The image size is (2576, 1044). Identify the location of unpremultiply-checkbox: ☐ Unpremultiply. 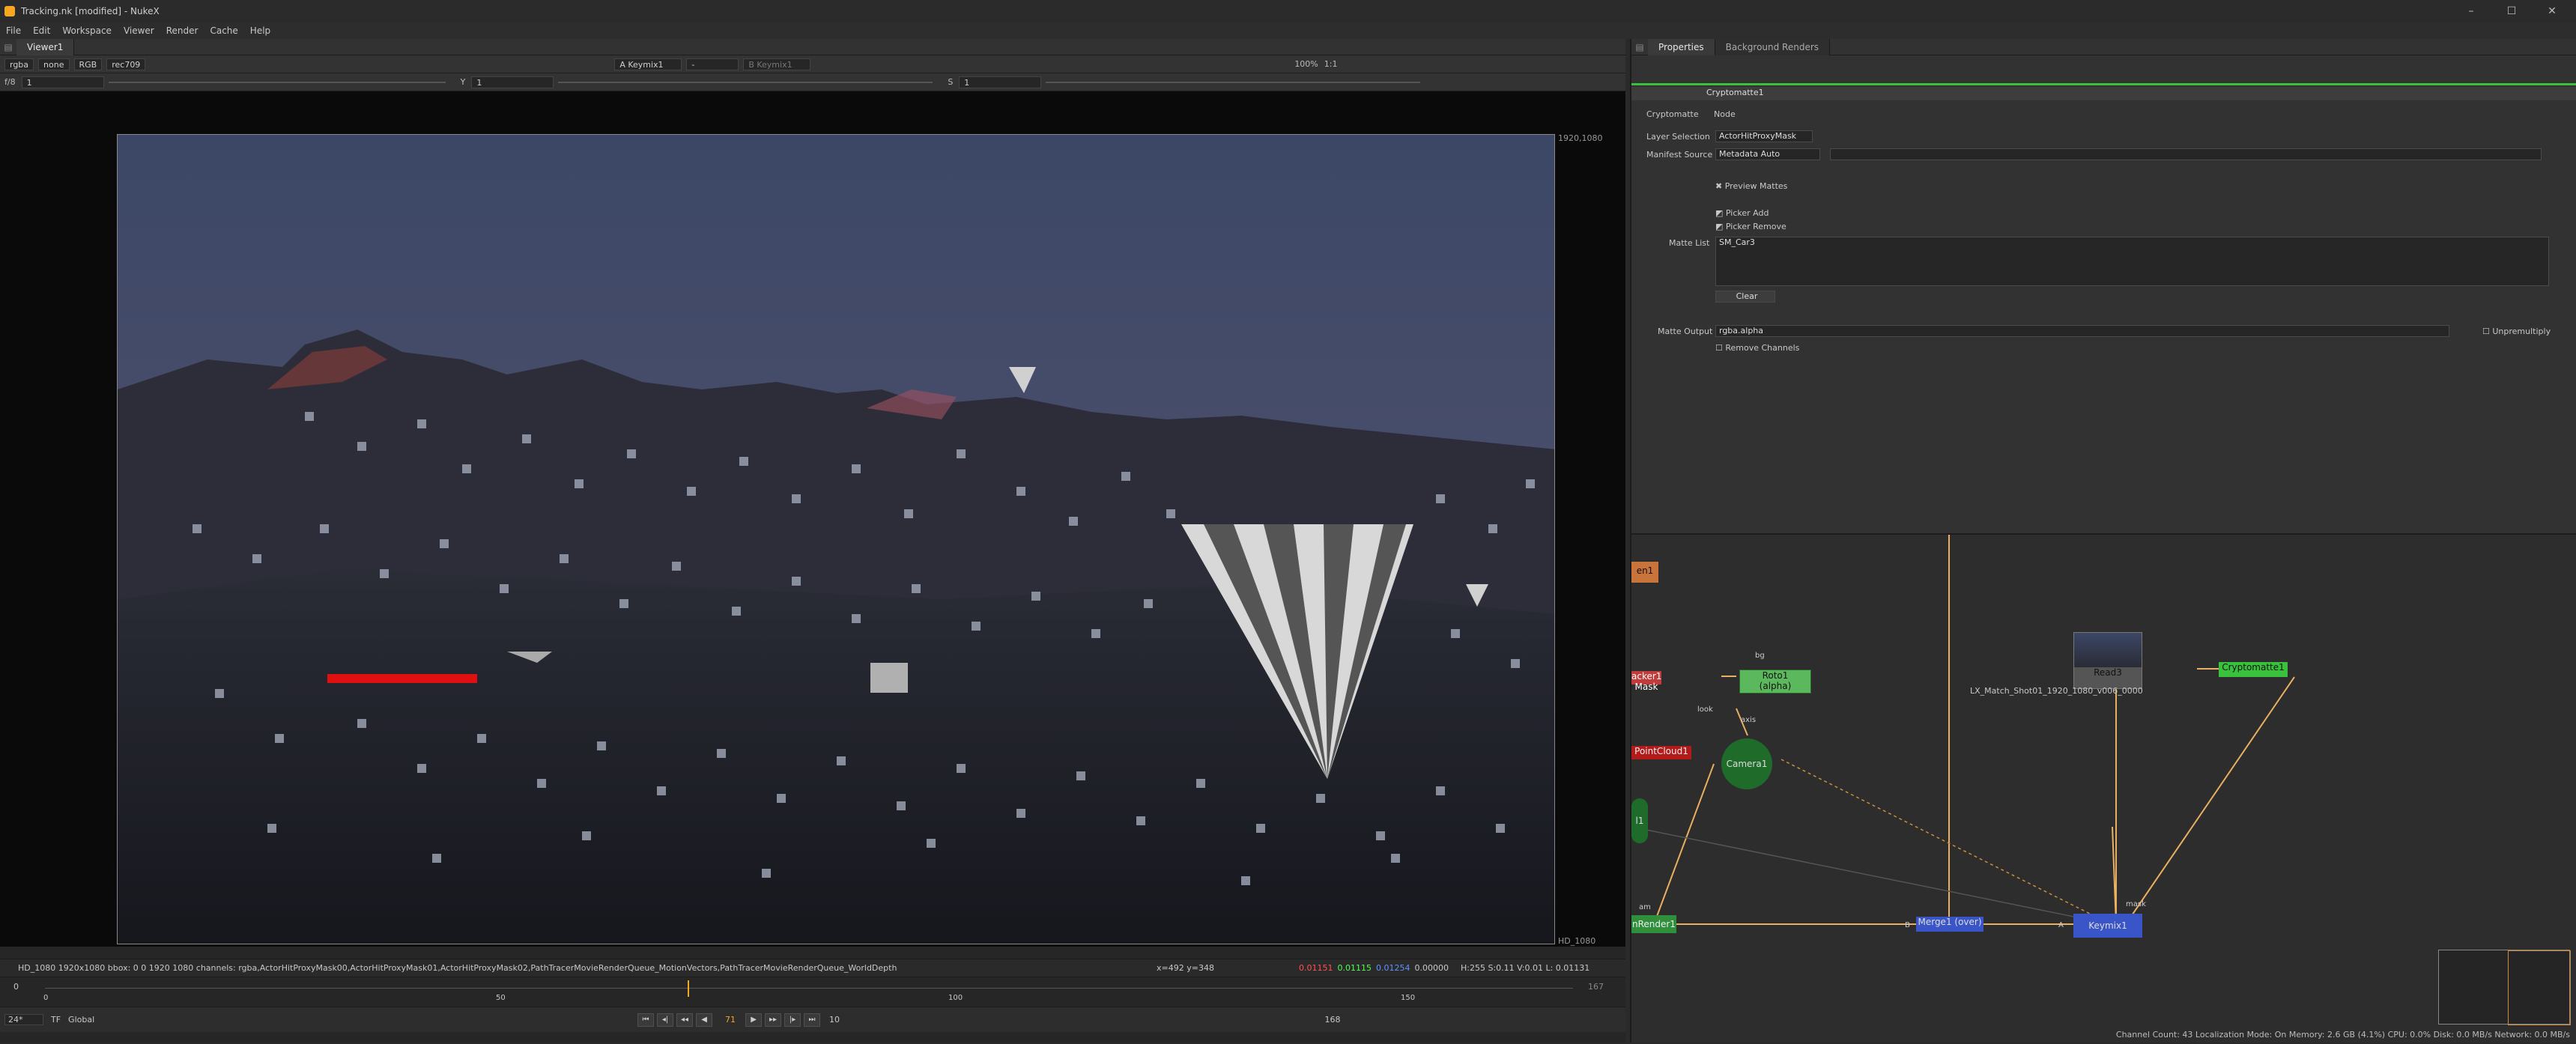
(2517, 331).